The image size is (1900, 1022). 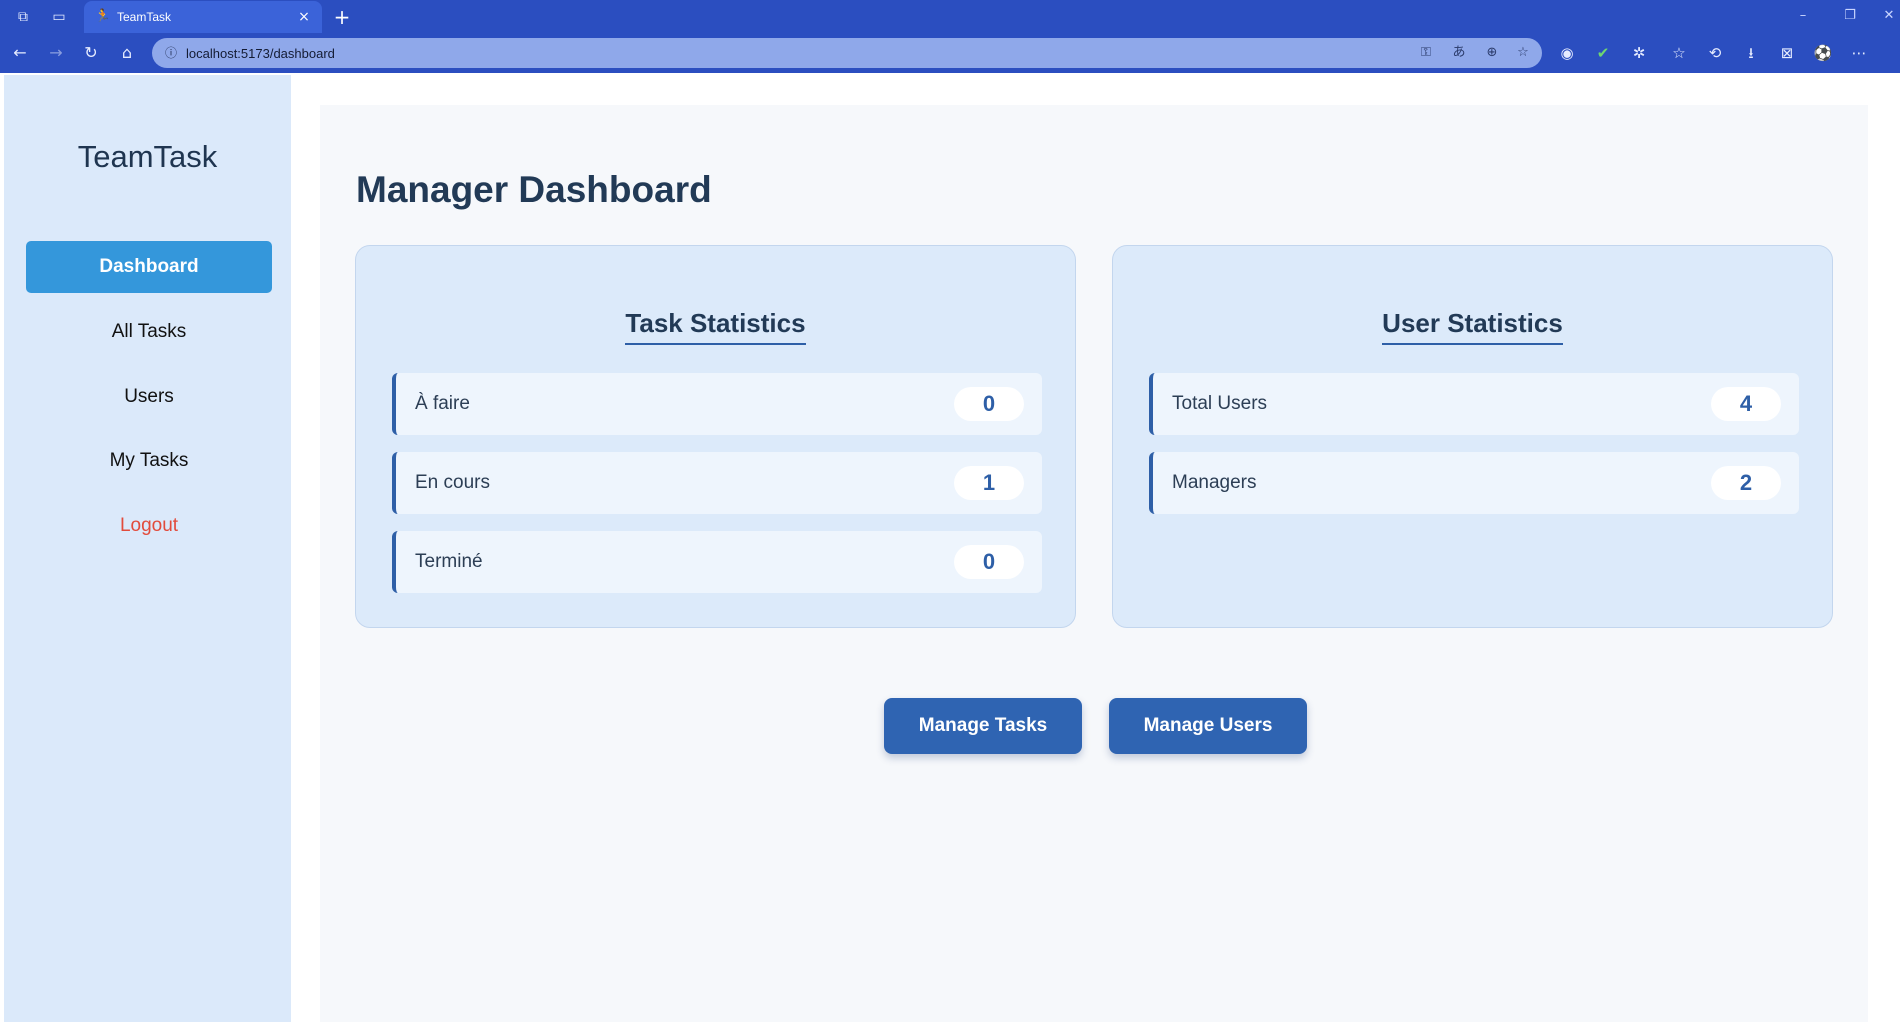 I want to click on sidebar-item-logout: Logout, so click(x=149, y=526).